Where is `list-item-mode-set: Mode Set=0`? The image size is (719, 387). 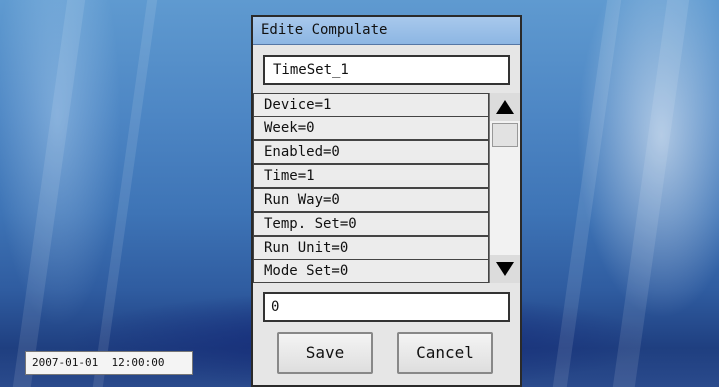
list-item-mode-set: Mode Set=0 is located at coordinates (371, 271).